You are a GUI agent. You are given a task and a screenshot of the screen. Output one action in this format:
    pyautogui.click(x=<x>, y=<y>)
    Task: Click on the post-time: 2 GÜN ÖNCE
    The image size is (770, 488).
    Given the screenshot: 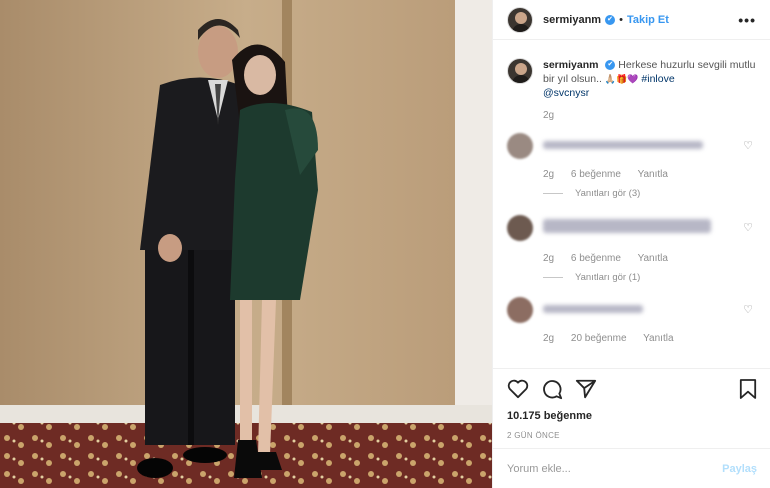 What is the action you would take?
    pyautogui.click(x=533, y=435)
    